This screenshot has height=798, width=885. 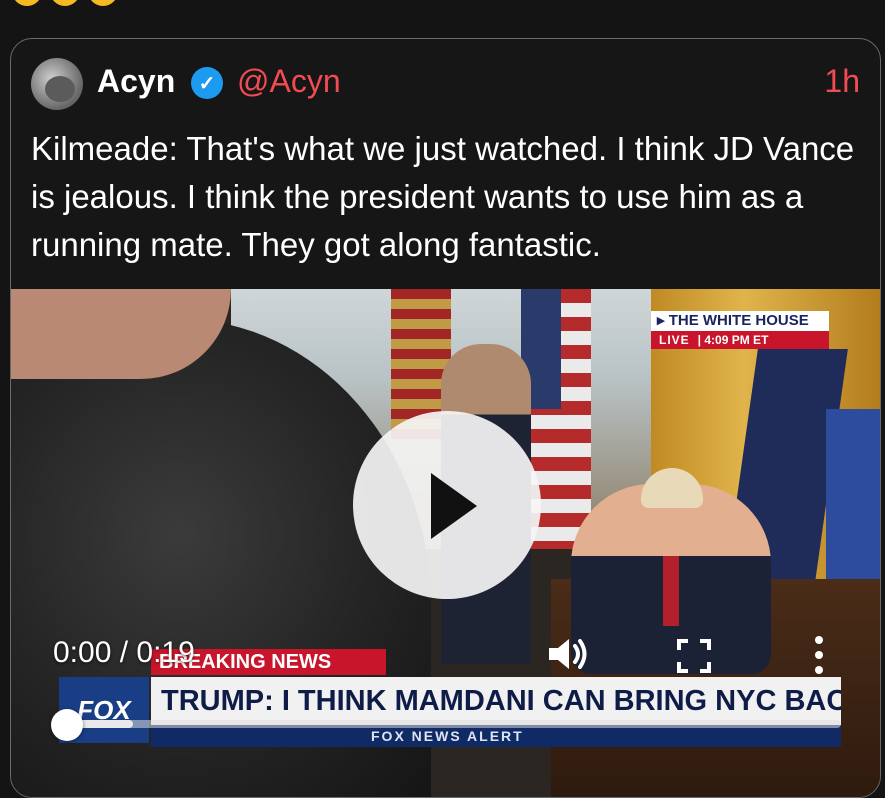 What do you see at coordinates (694, 656) in the screenshot?
I see `fullscreen-icon` at bounding box center [694, 656].